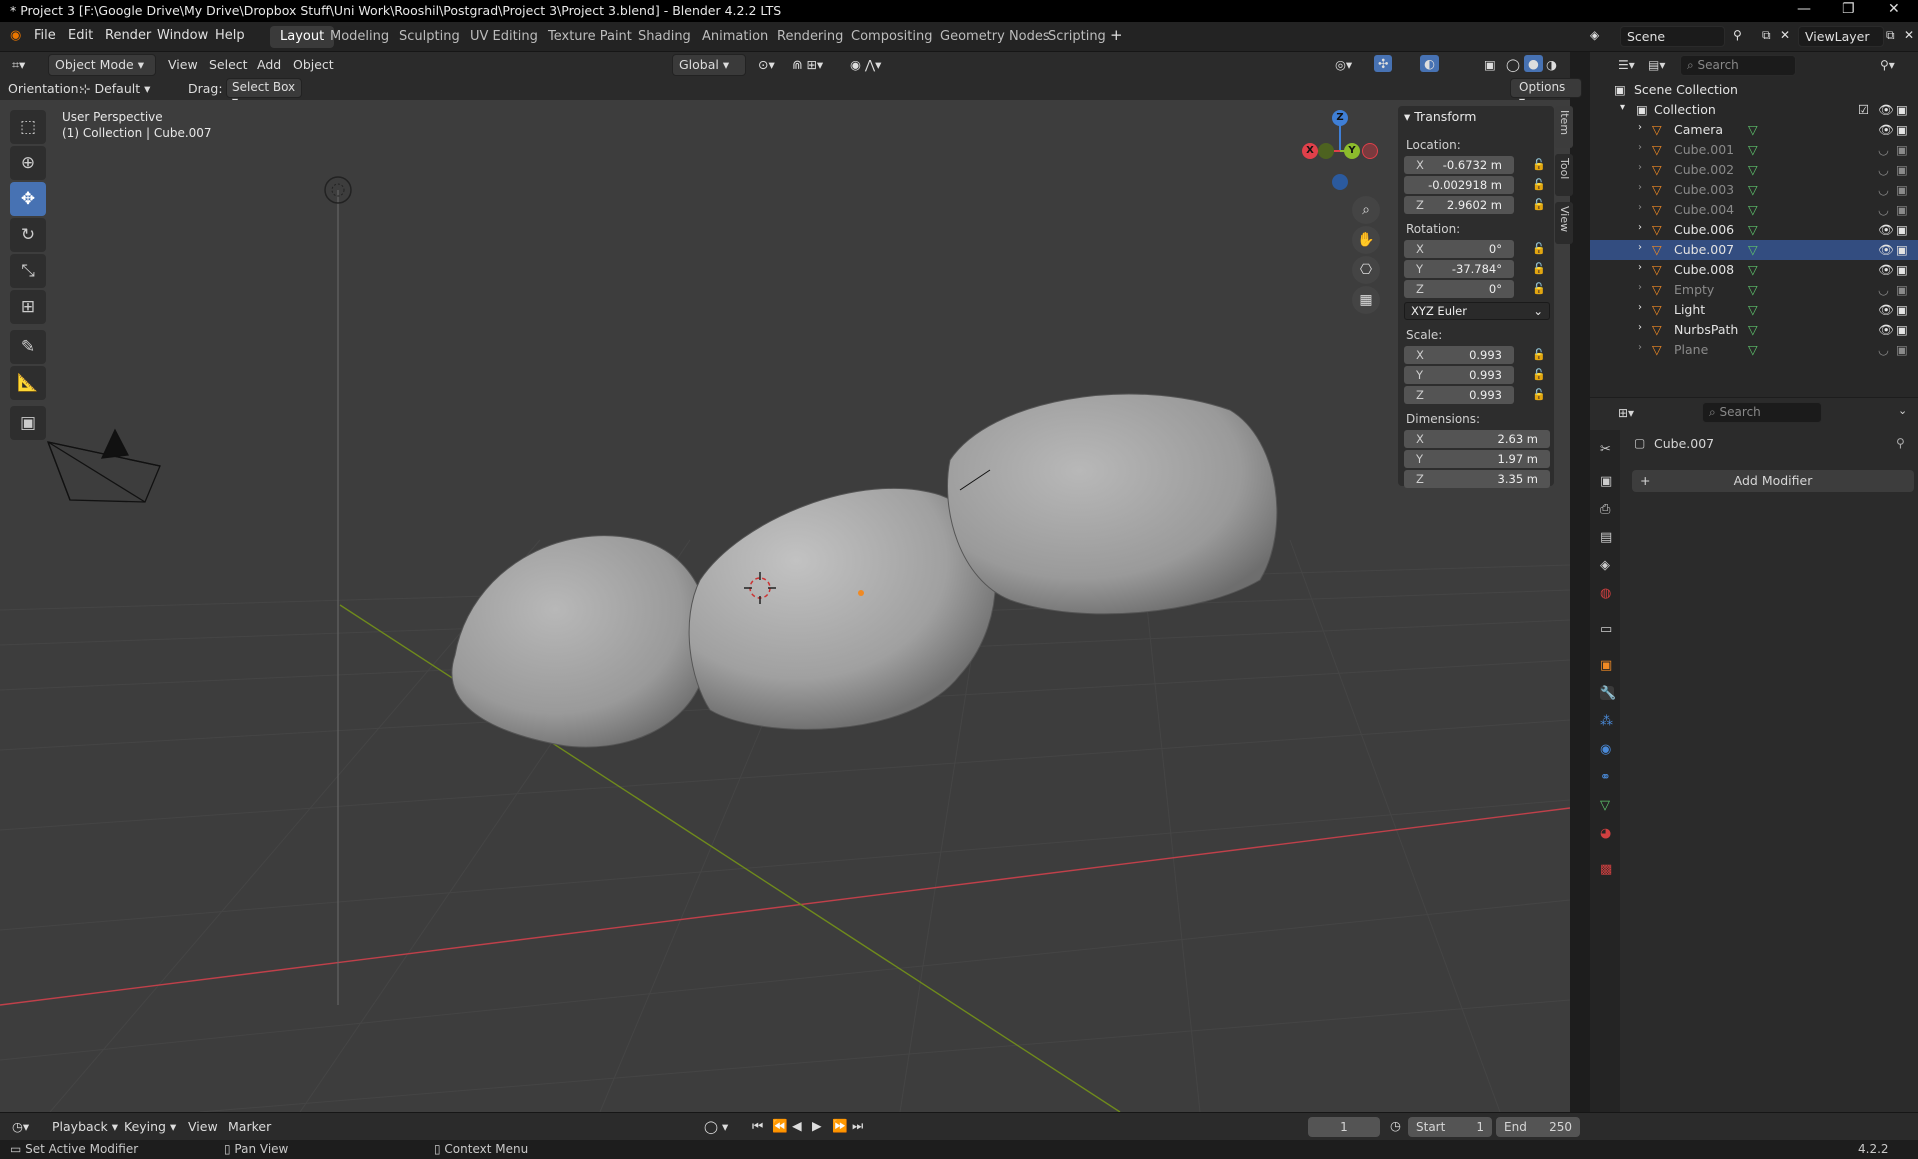 The width and height of the screenshot is (1918, 1159). I want to click on outliner-item: › ▽ Camera ▽ 👁 ▣, so click(1754, 130).